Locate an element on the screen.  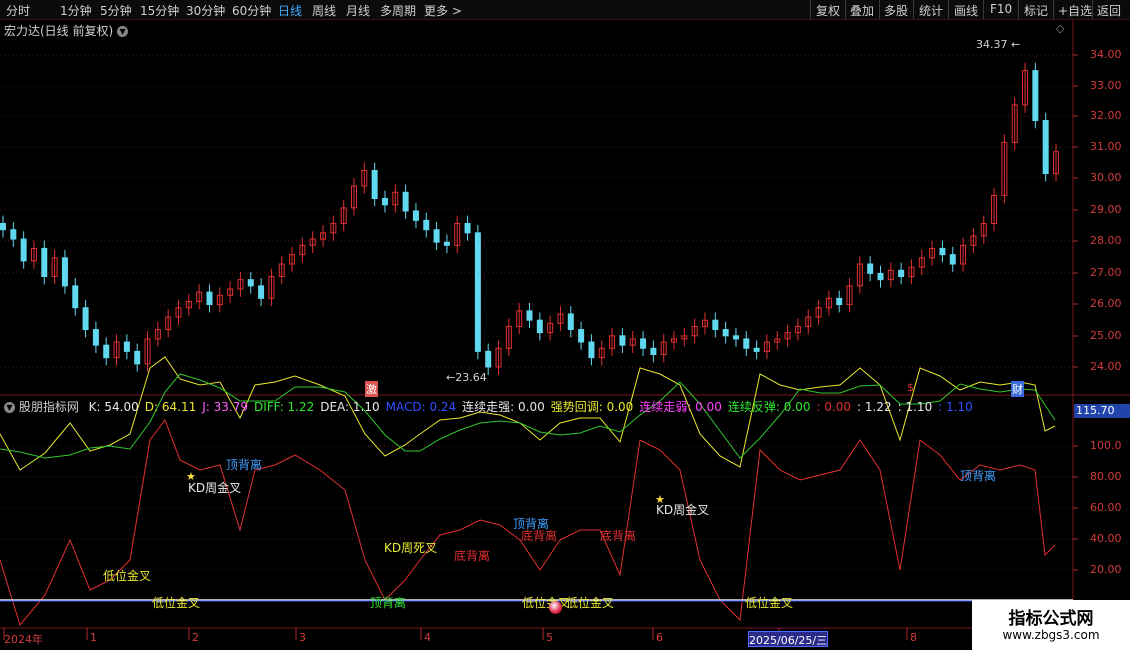
tab-15min: 15分钟 is located at coordinates (159, 10).